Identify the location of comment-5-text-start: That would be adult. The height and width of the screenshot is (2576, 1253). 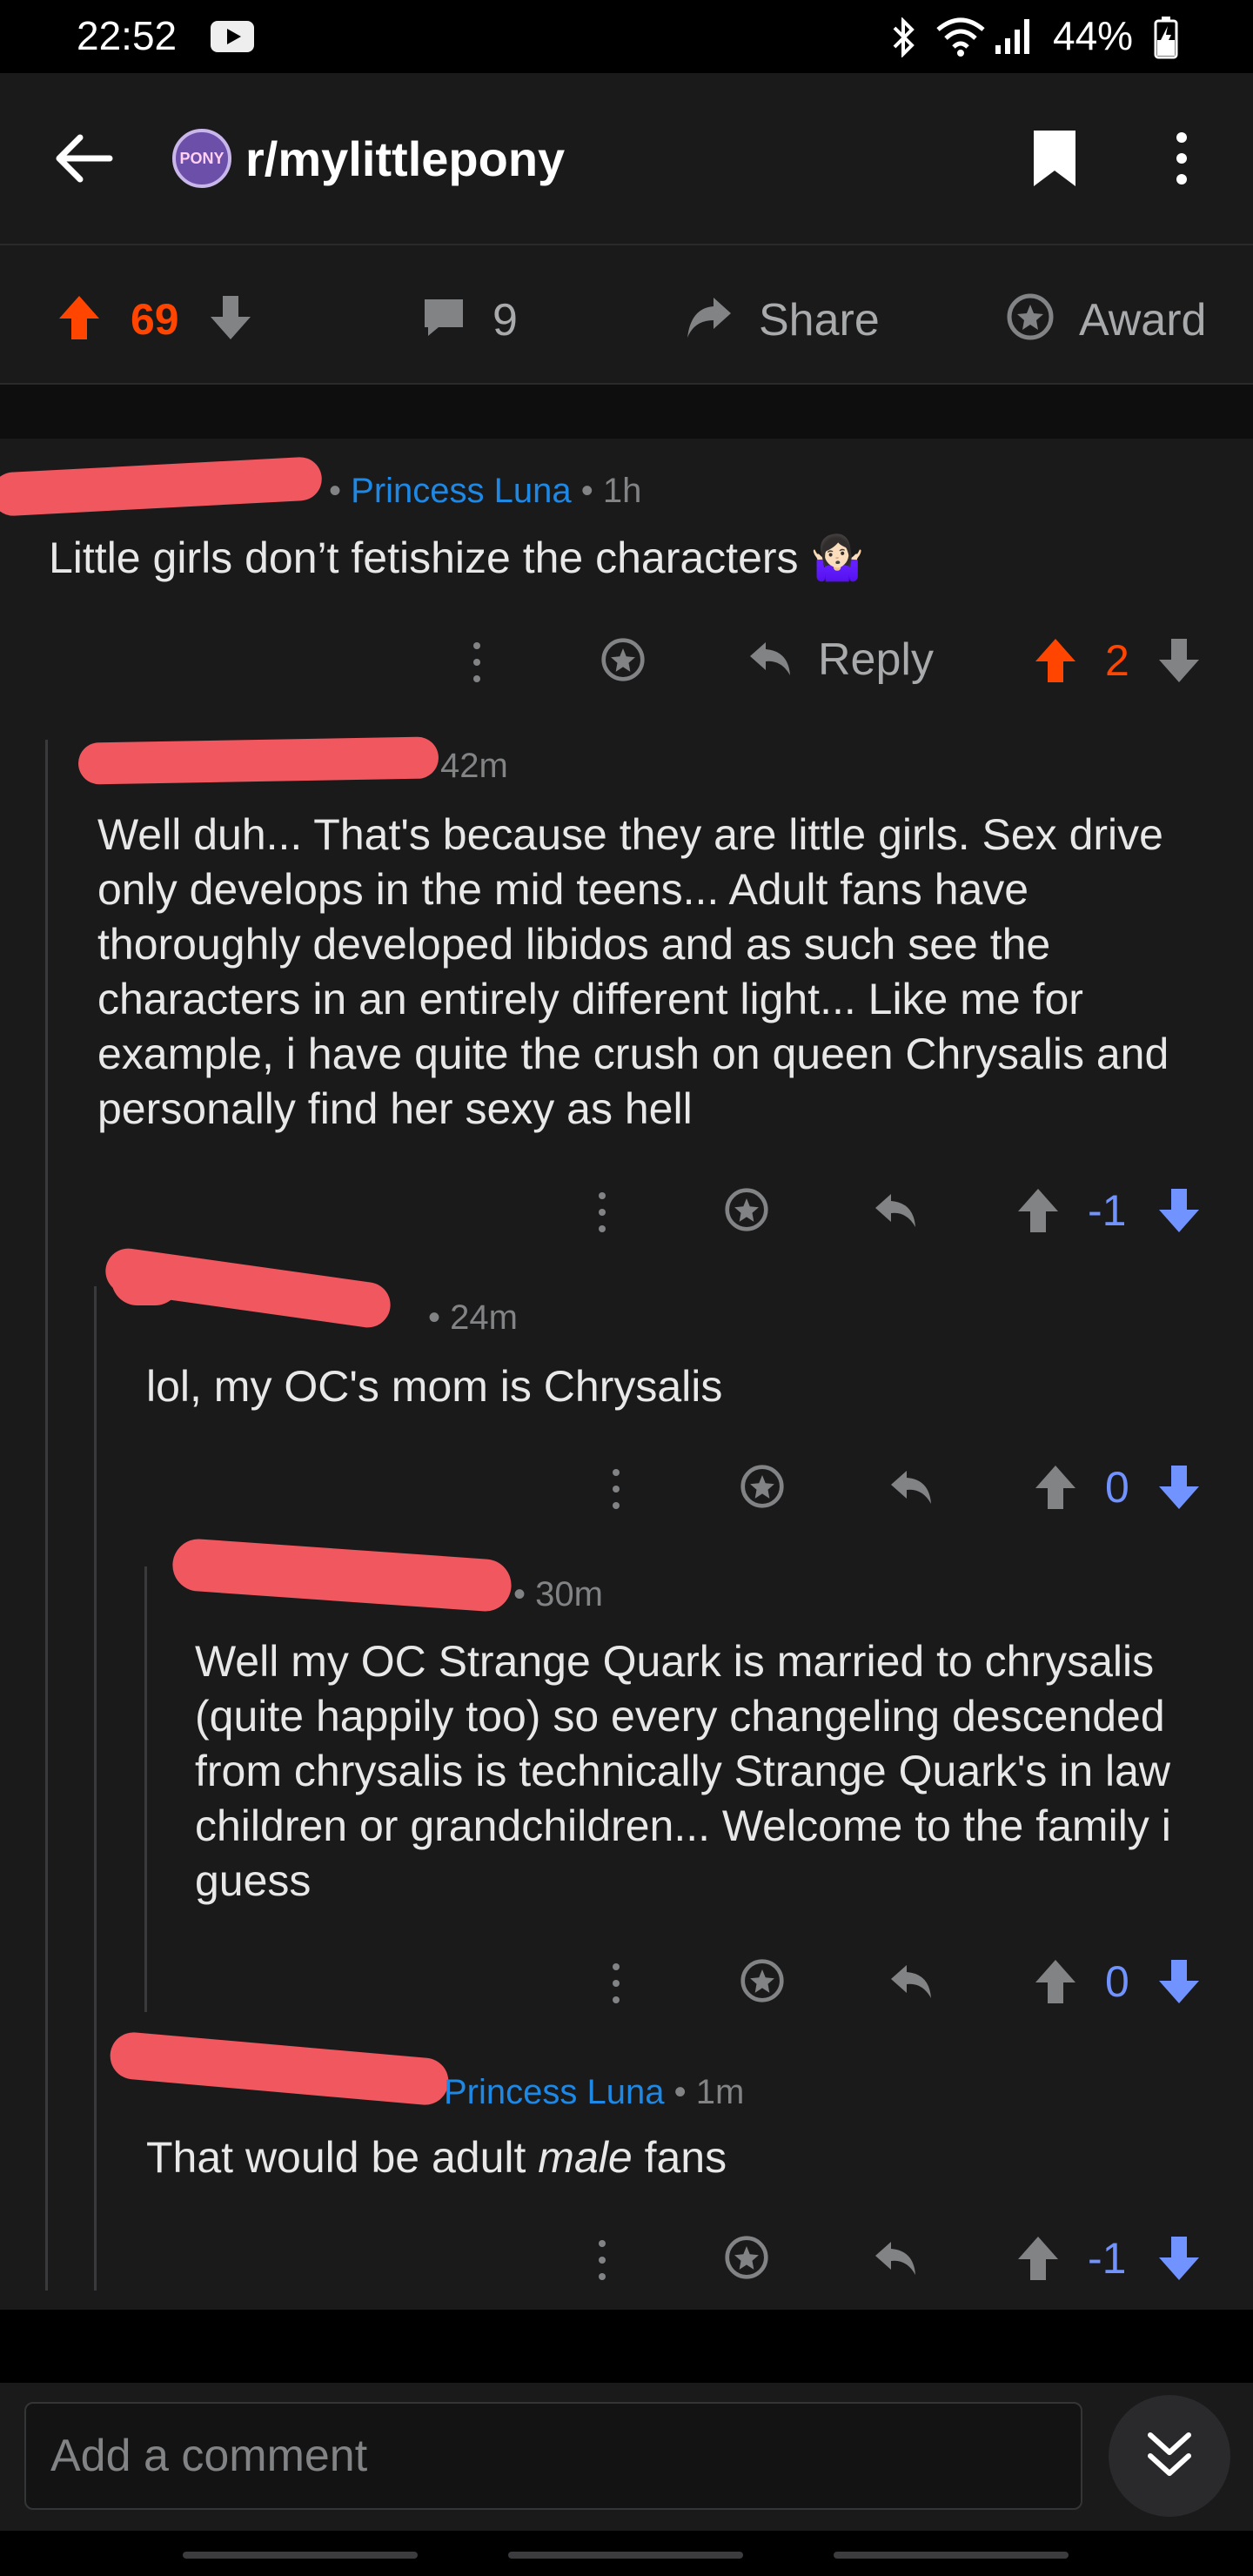
(342, 2157).